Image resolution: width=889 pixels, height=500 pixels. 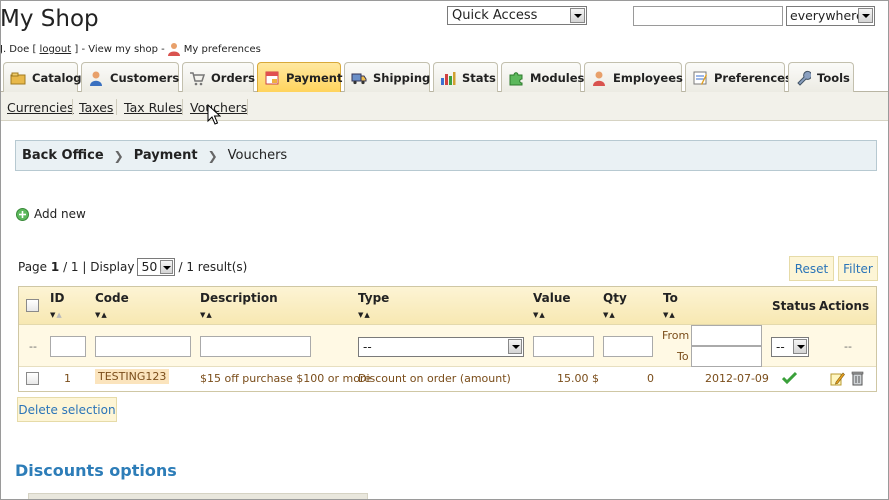 I want to click on row-id: 1, so click(x=67, y=378).